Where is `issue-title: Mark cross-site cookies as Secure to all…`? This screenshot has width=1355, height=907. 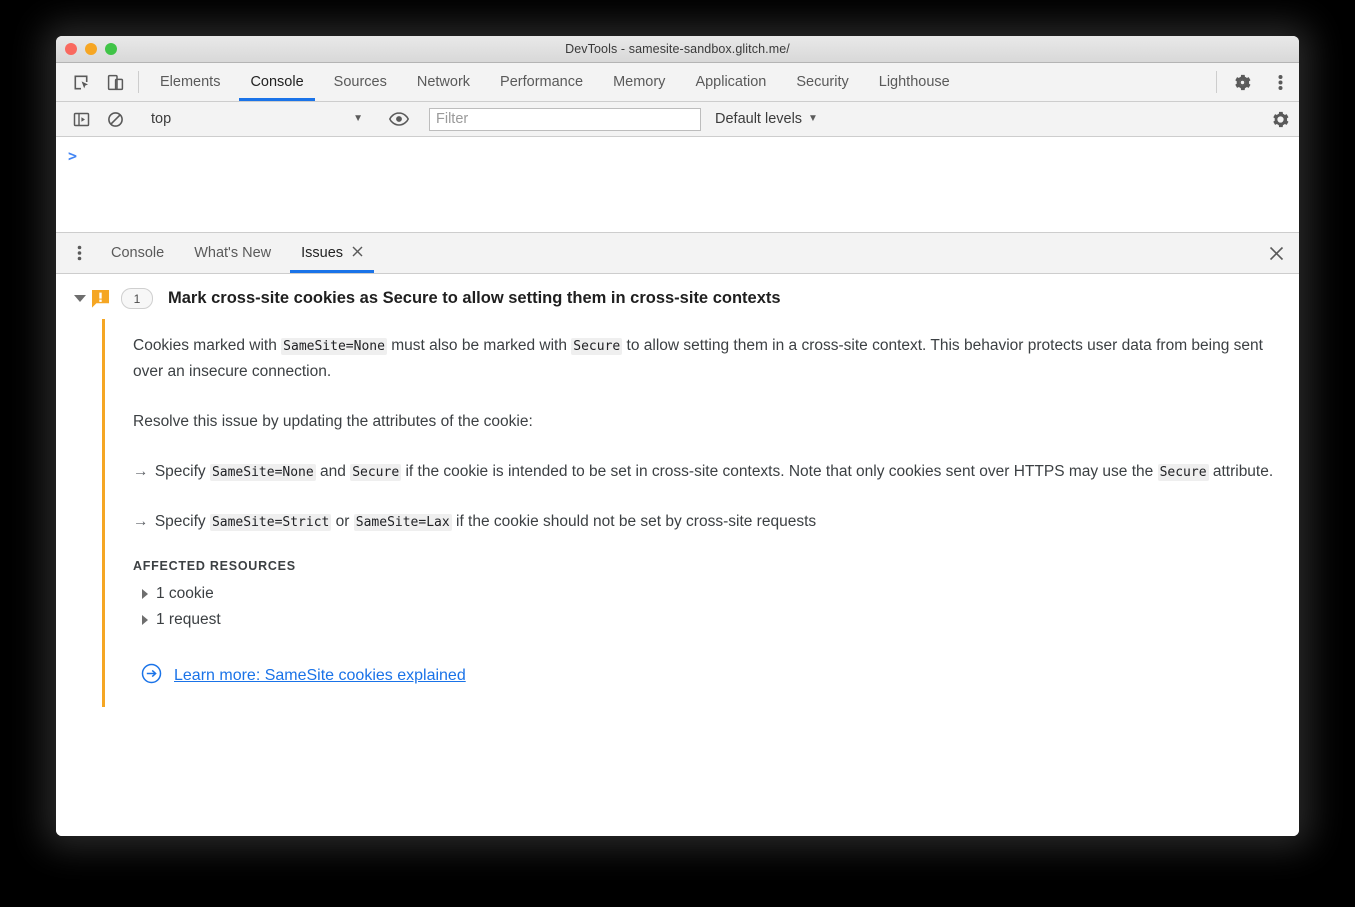 issue-title: Mark cross-site cookies as Secure to all… is located at coordinates (474, 298).